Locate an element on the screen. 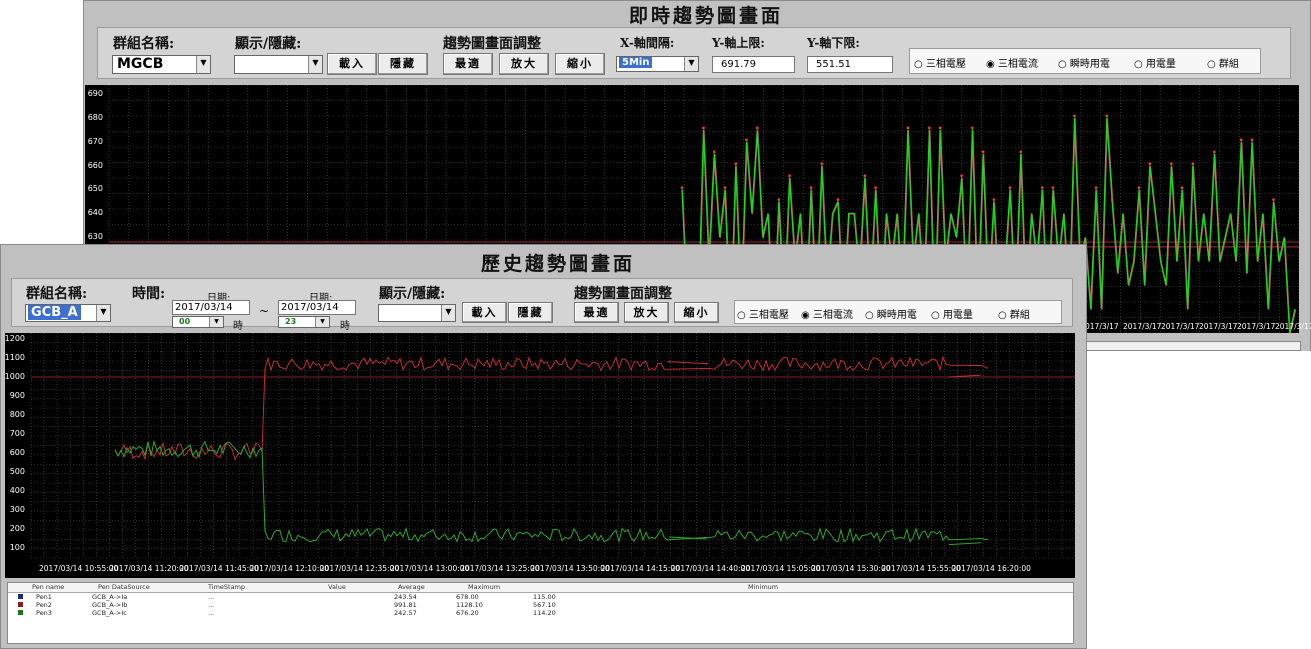  legend-cell: 114.20 is located at coordinates (544, 613).